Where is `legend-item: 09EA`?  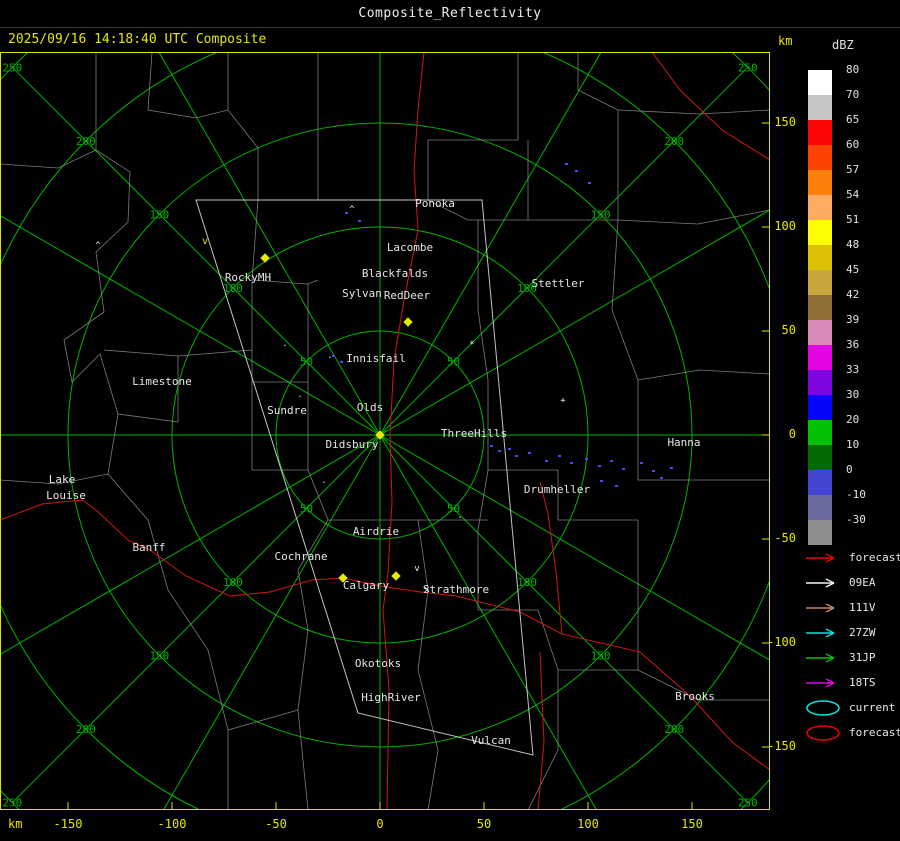
legend-item: 09EA is located at coordinates (840, 582).